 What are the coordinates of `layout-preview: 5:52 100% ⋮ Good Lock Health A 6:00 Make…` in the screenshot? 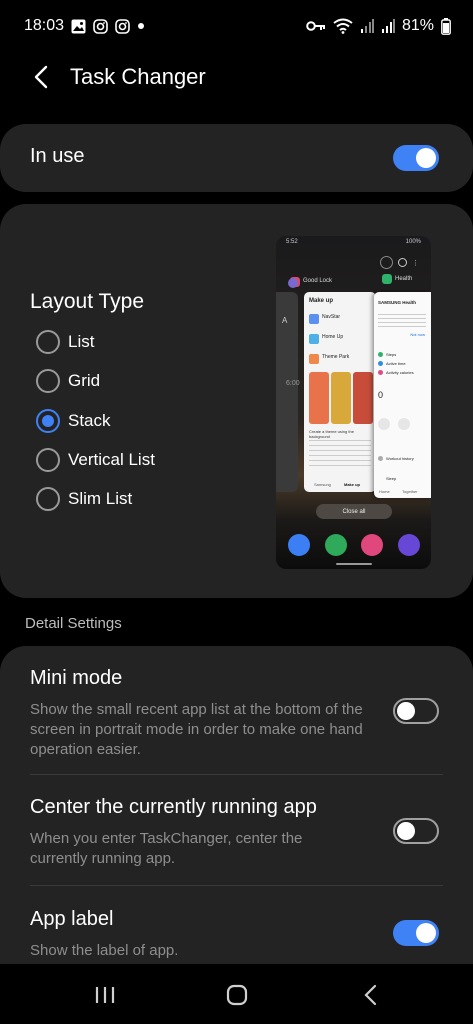 It's located at (353, 402).